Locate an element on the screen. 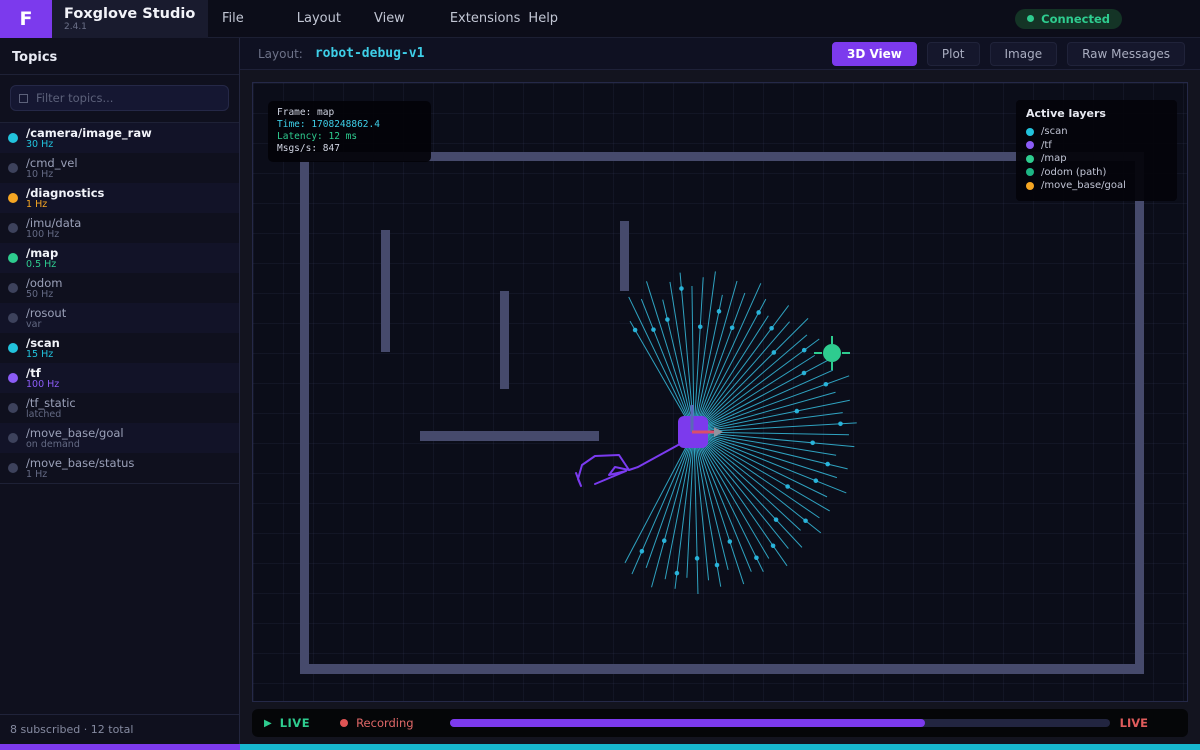  play-icon: ▶ is located at coordinates (268, 723).